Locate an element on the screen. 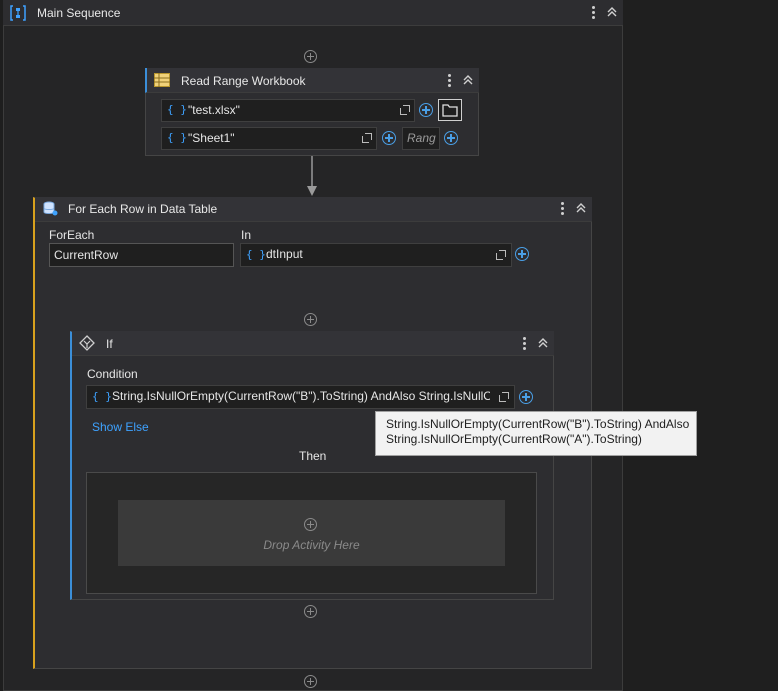  for-each-title: For Each Row in Data Table is located at coordinates (143, 209).